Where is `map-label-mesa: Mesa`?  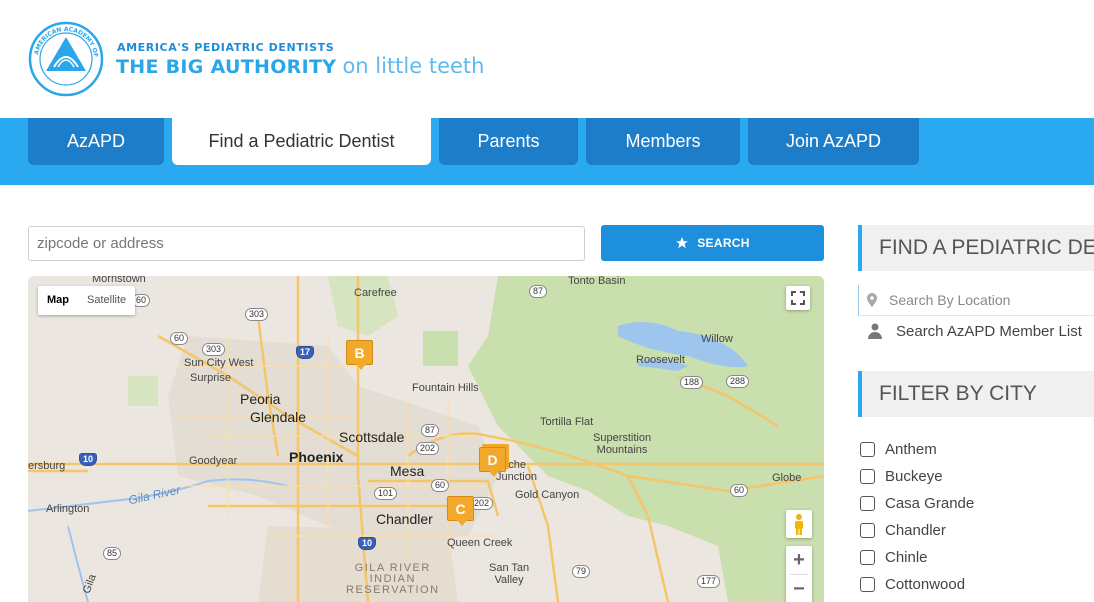 map-label-mesa: Mesa is located at coordinates (407, 471).